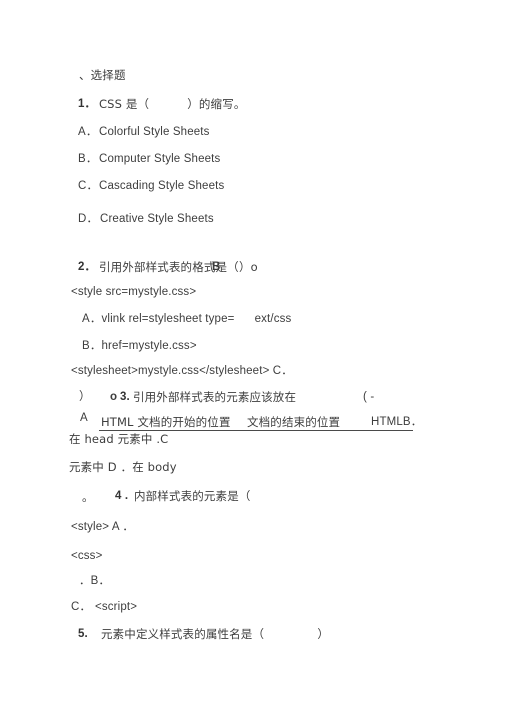  Describe the element at coordinates (88, 186) in the screenshot. I see `question-1-option-c-label: C．` at that location.